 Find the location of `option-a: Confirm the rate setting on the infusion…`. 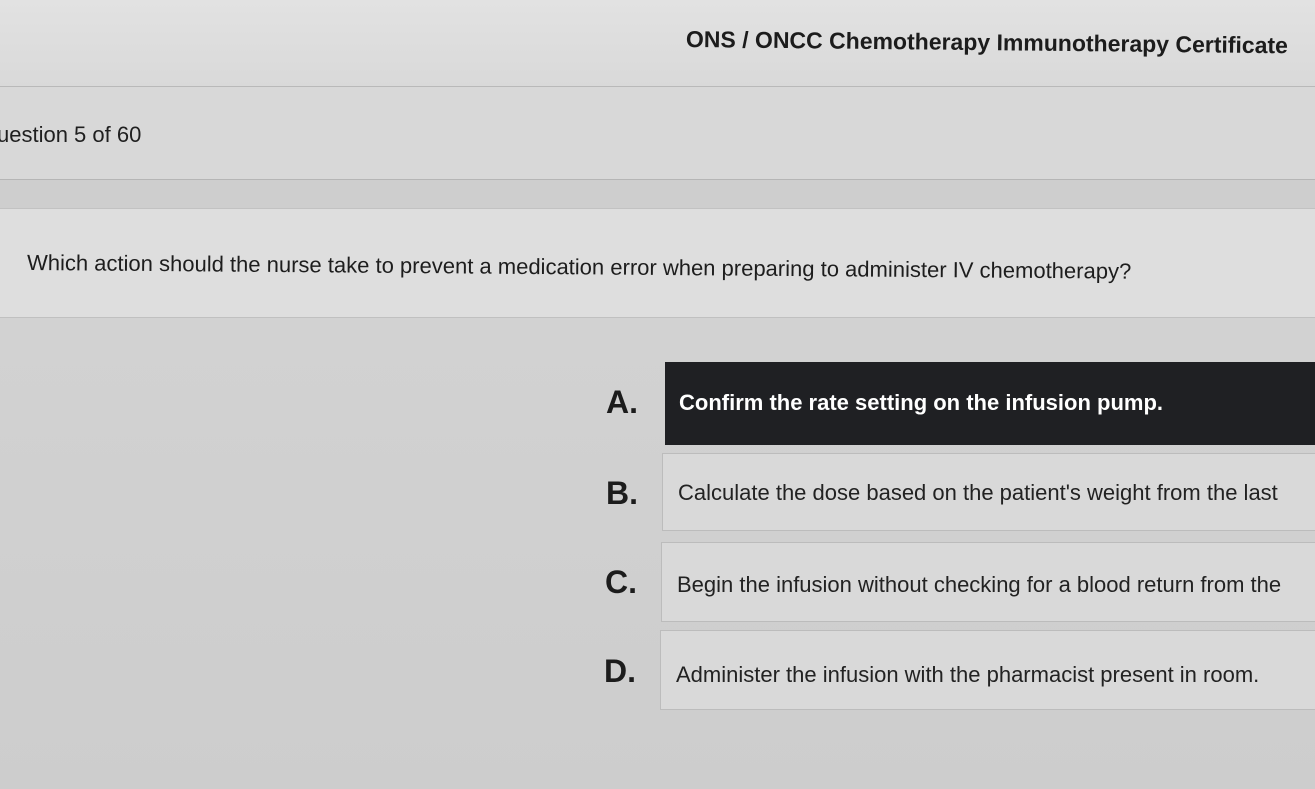

option-a: Confirm the rate setting on the infusion… is located at coordinates (990, 403).